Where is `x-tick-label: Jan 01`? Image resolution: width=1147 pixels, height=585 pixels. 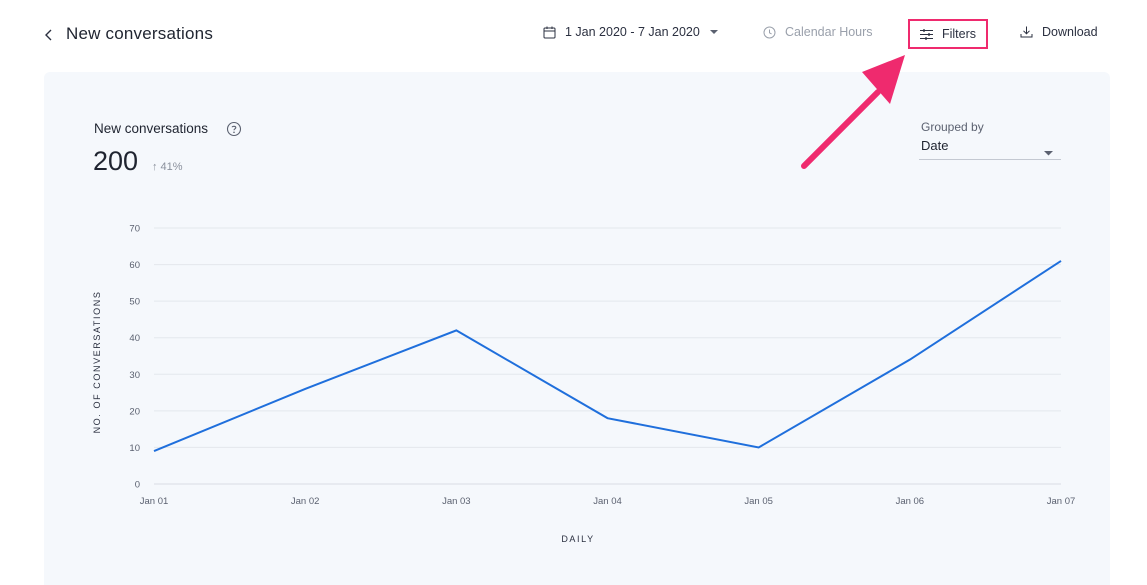 x-tick-label: Jan 01 is located at coordinates (154, 501).